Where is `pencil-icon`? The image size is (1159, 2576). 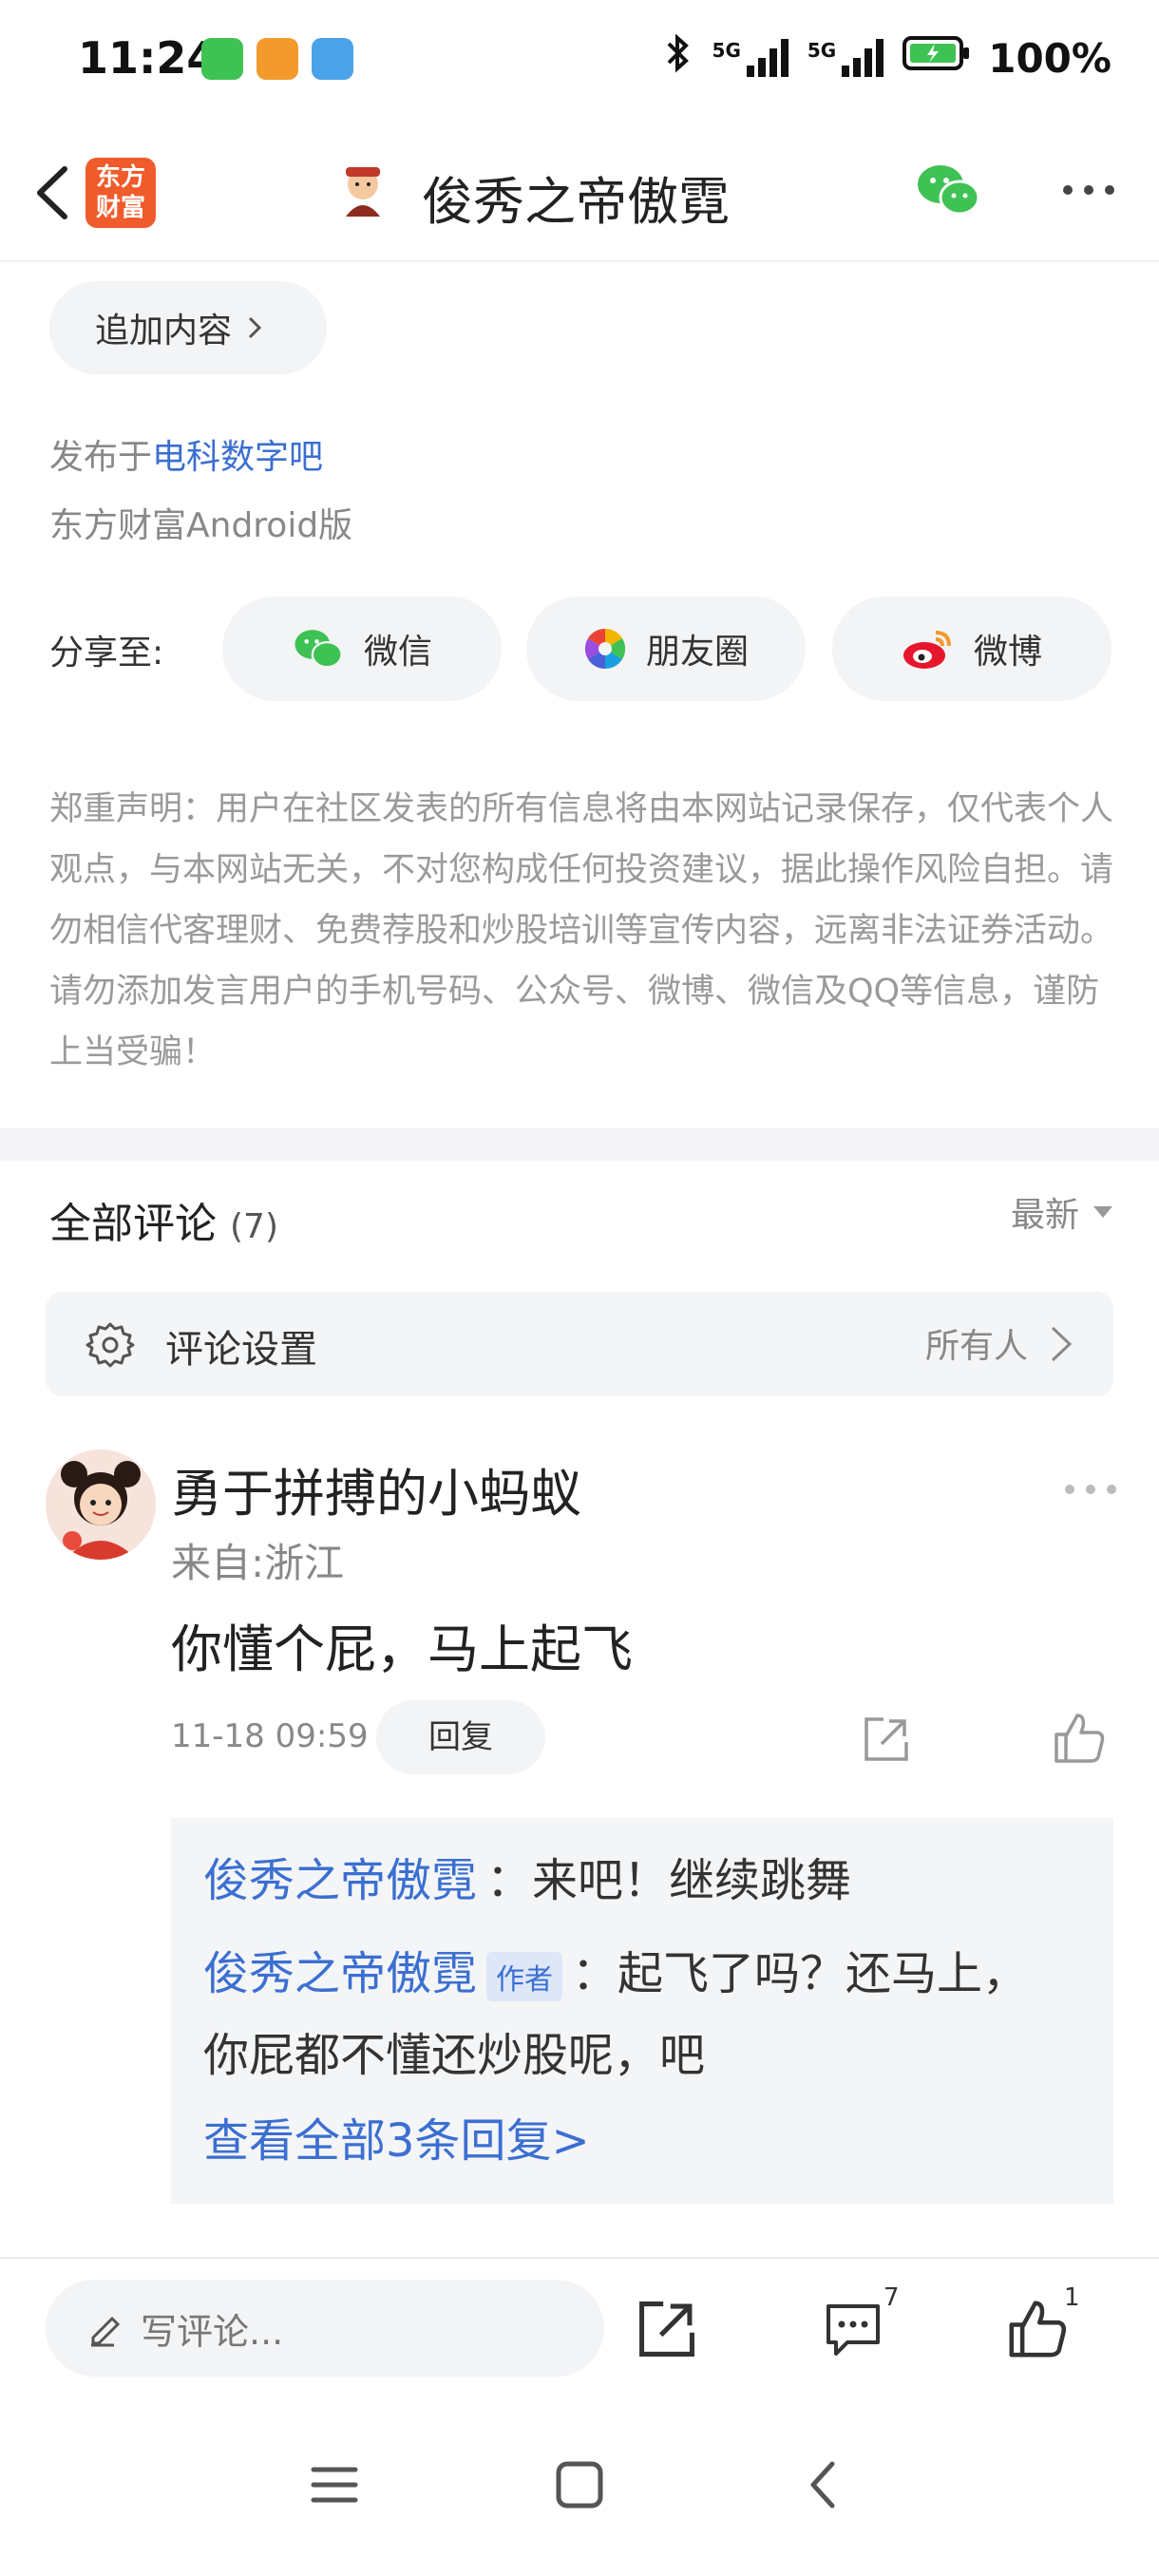
pencil-icon is located at coordinates (106, 2331).